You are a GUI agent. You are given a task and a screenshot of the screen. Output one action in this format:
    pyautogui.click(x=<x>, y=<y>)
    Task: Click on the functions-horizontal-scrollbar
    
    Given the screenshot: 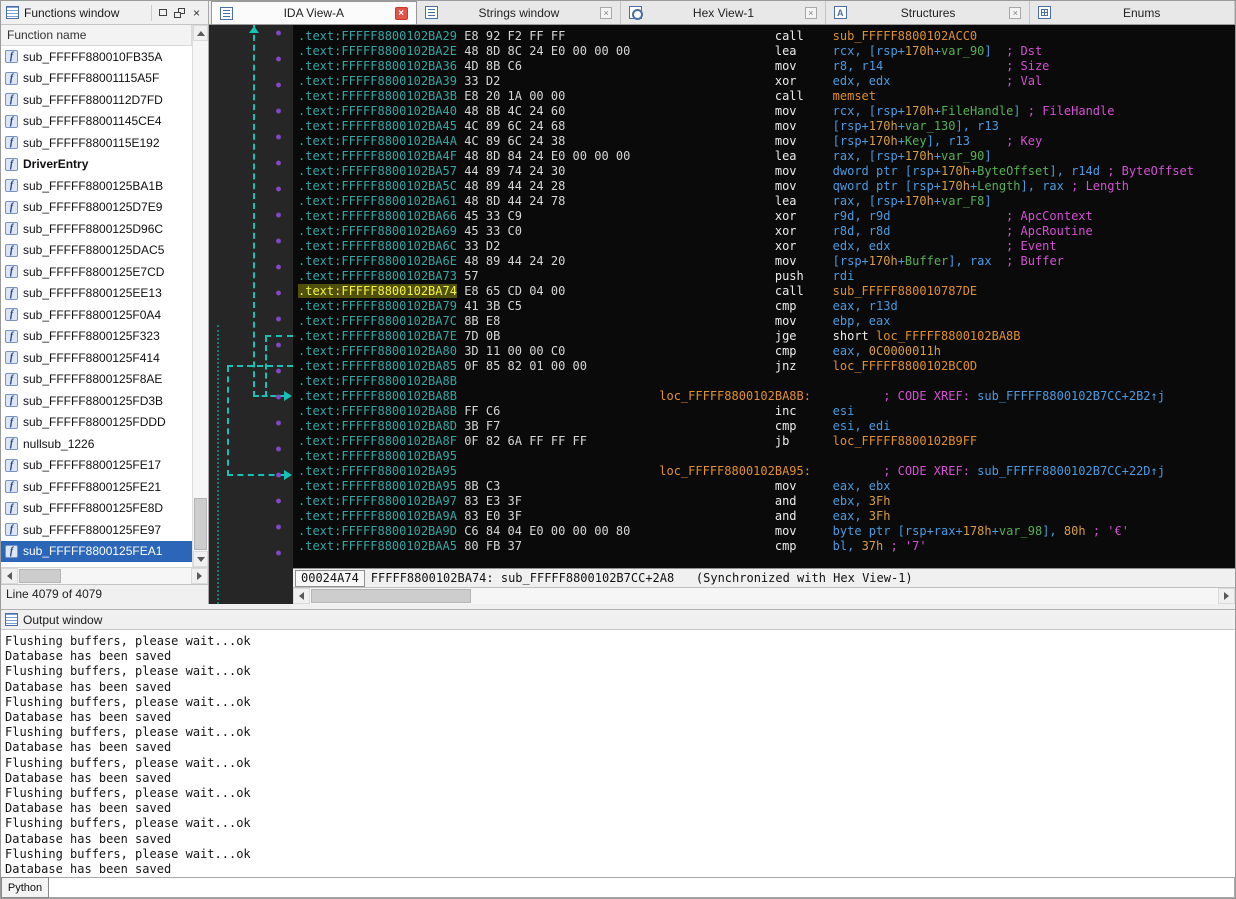 What is the action you would take?
    pyautogui.click(x=104, y=575)
    